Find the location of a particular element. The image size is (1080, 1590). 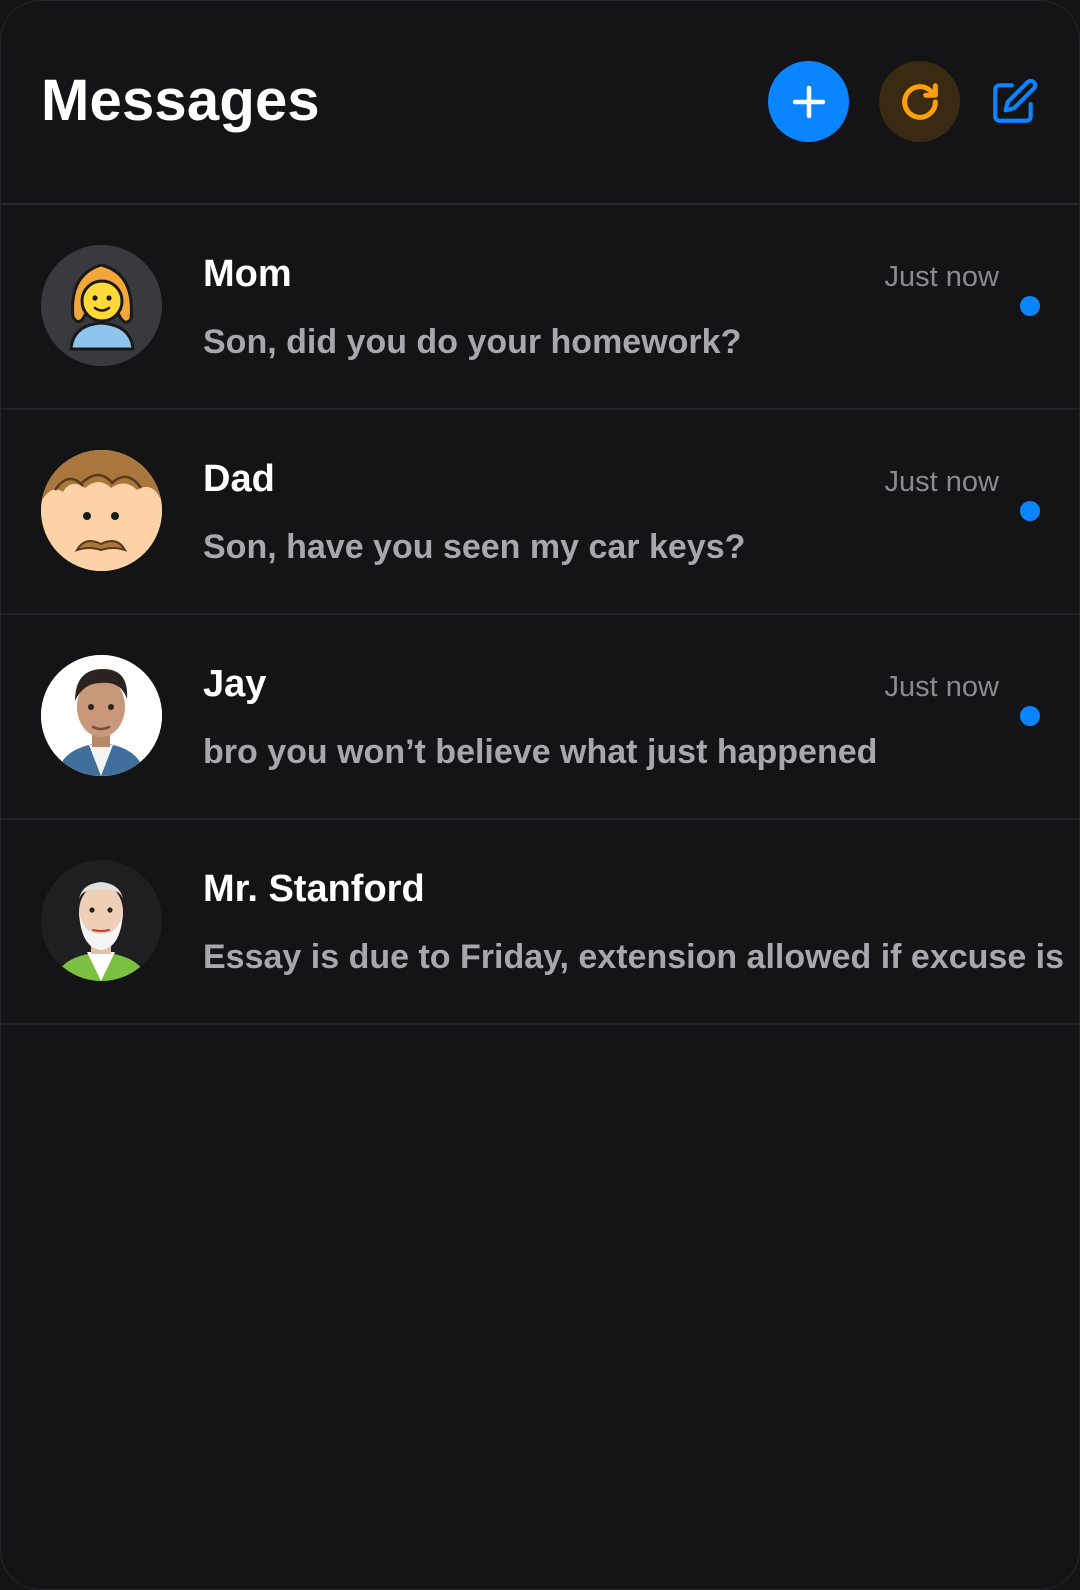

contact-name: Mr. Stanford is located at coordinates (314, 889).